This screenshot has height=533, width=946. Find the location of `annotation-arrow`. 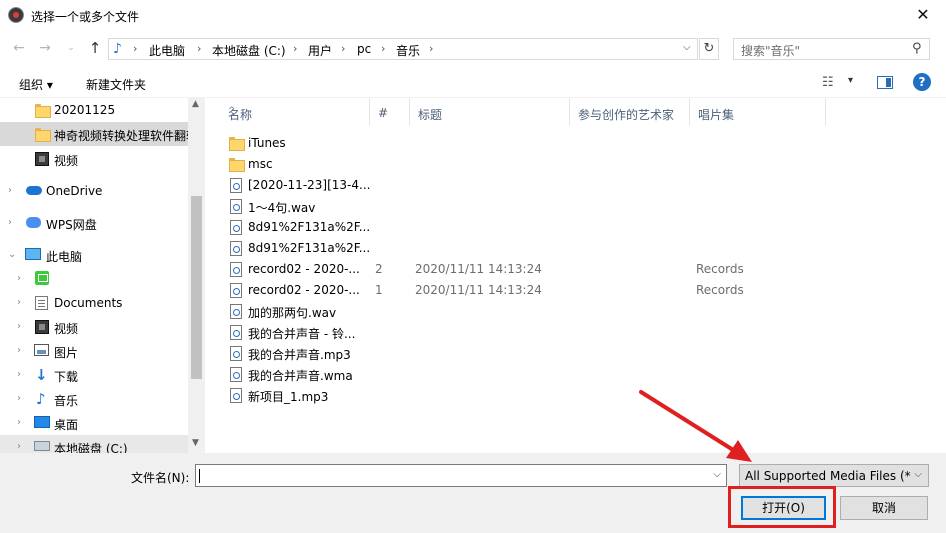

annotation-arrow is located at coordinates (695, 426).